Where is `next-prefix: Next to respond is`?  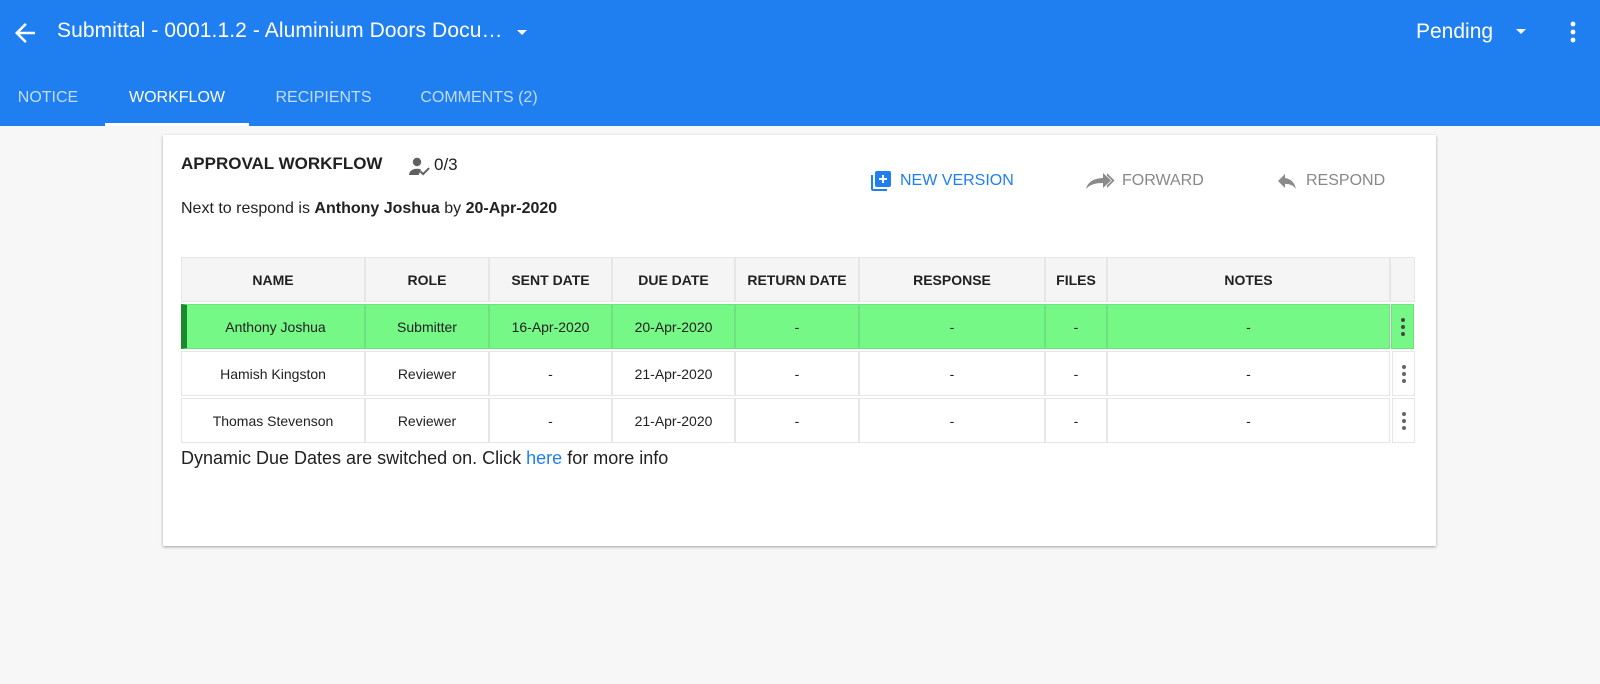
next-prefix: Next to respond is is located at coordinates (245, 208).